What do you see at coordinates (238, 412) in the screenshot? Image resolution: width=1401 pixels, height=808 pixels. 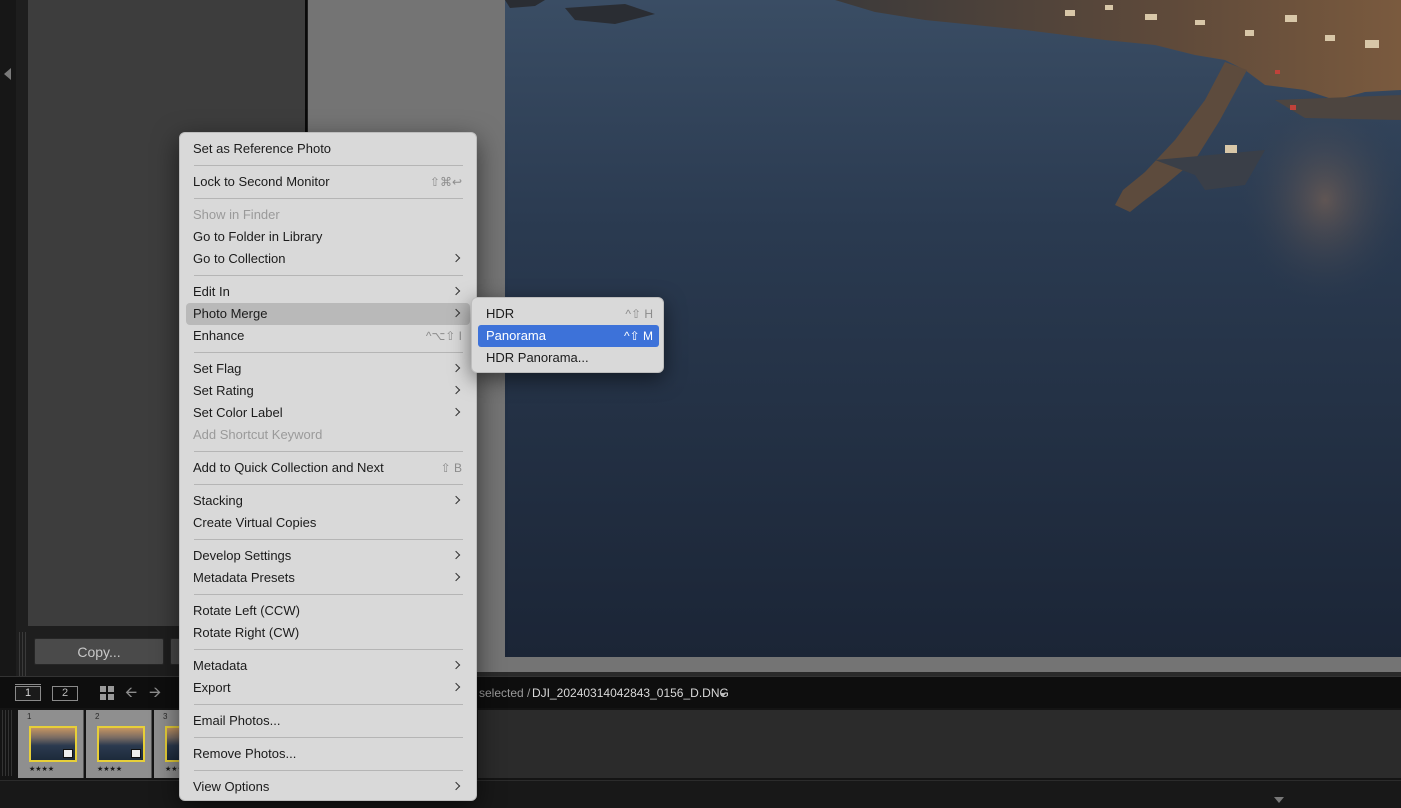 I see `menu-item-label: Set Color Label` at bounding box center [238, 412].